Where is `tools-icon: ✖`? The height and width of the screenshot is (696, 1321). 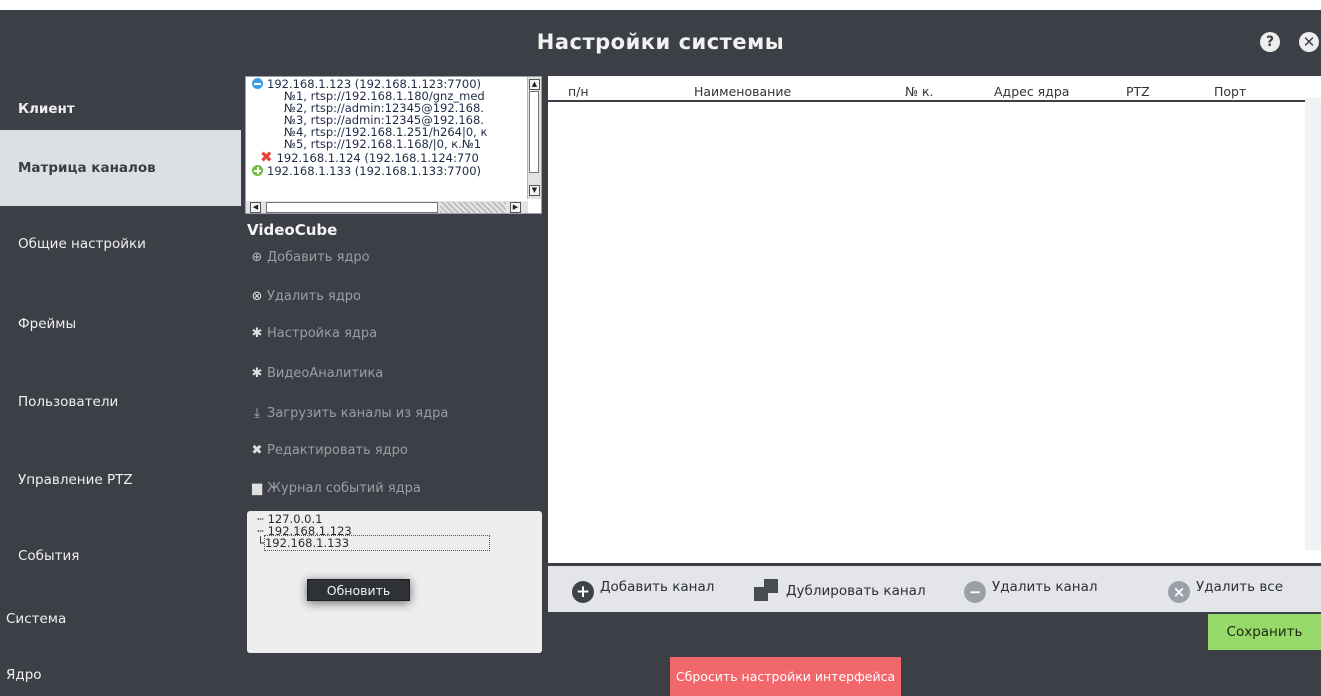 tools-icon: ✖ is located at coordinates (257, 450).